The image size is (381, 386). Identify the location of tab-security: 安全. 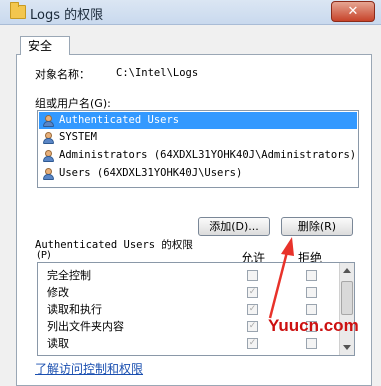
(45, 45).